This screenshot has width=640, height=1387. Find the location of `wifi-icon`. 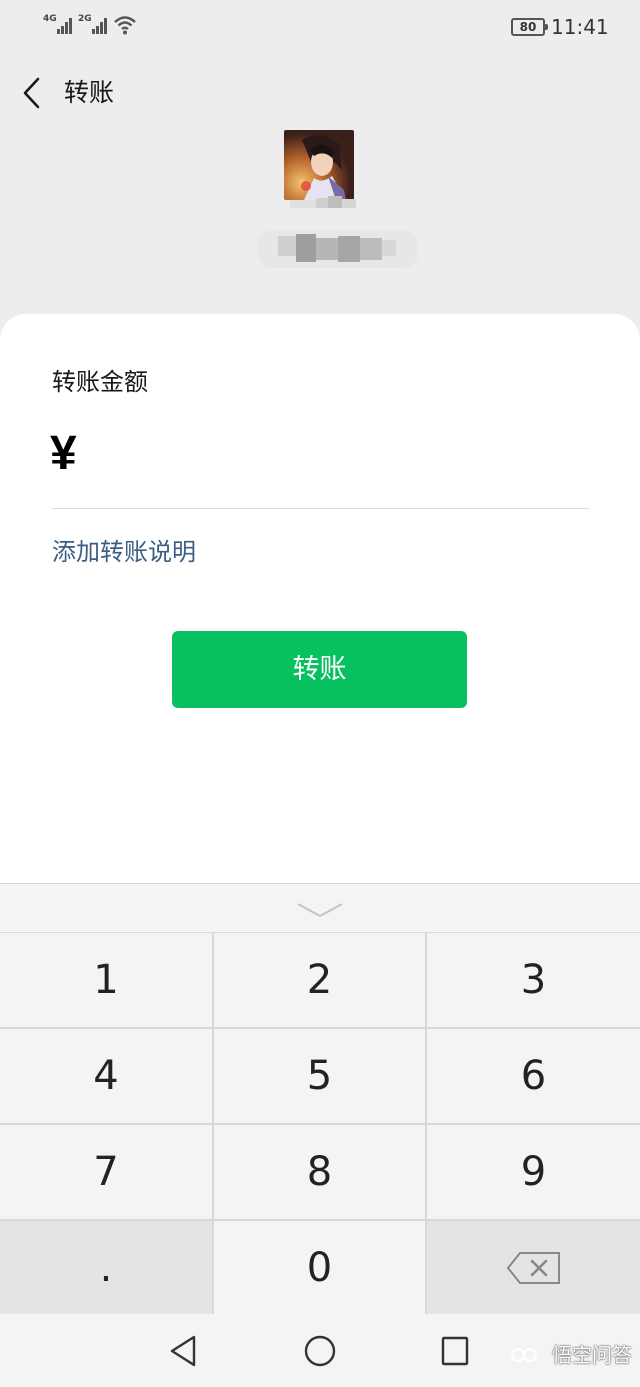

wifi-icon is located at coordinates (125, 25).